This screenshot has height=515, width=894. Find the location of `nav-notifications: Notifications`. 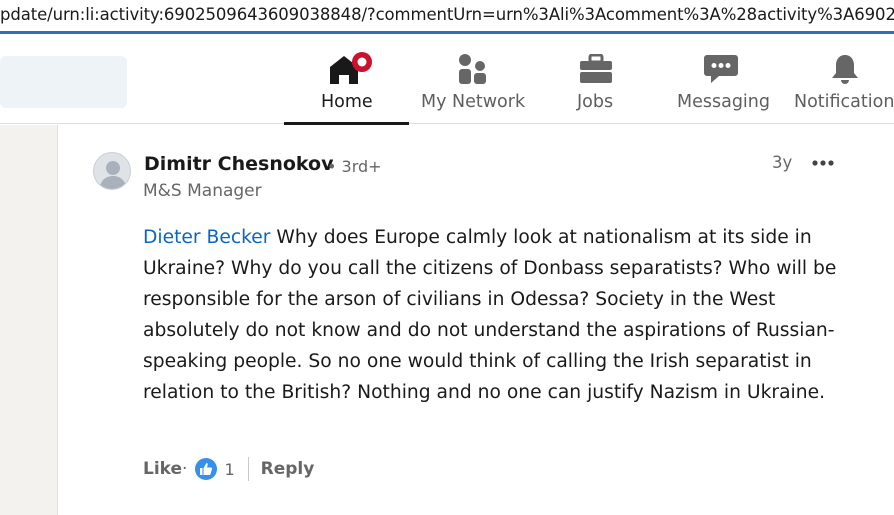

nav-notifications: Notifications is located at coordinates (842, 80).